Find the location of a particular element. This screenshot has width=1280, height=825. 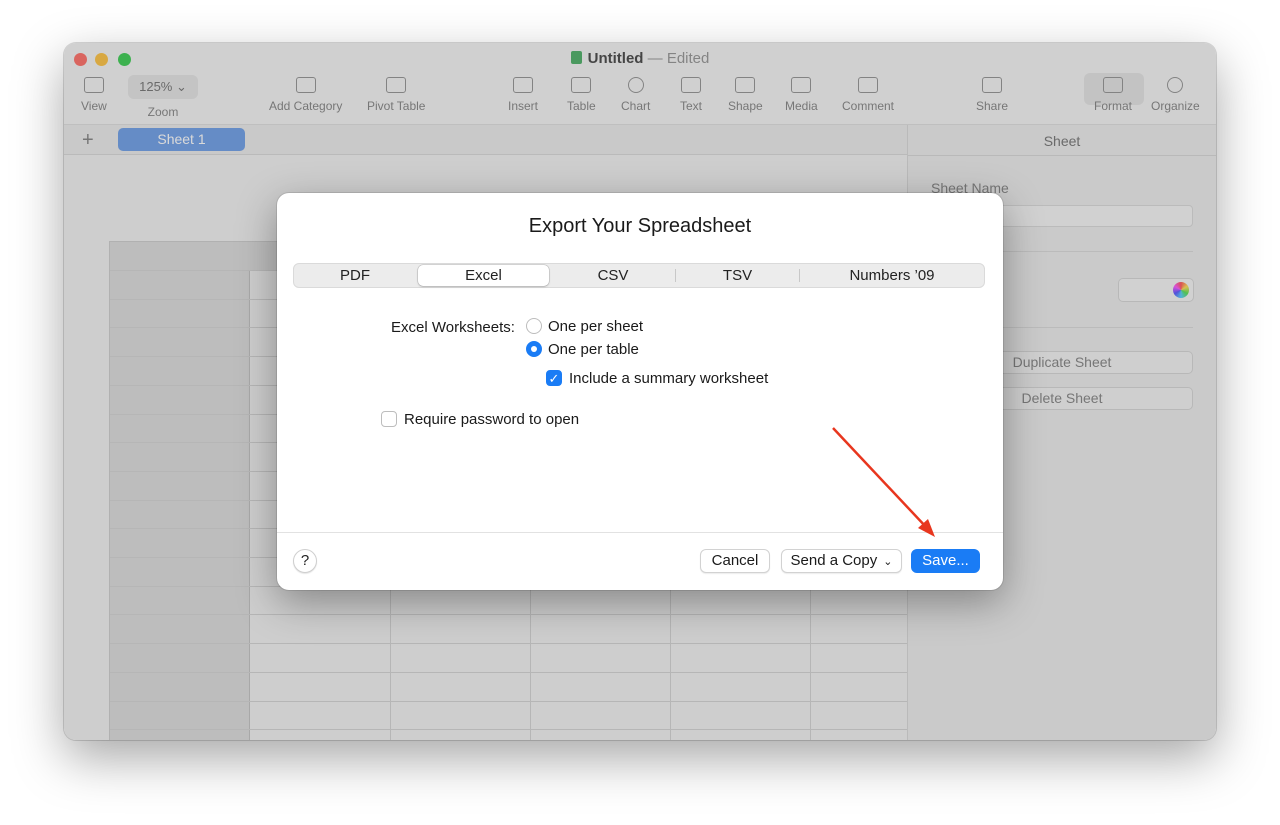

tab-pdf: PDF is located at coordinates (355, 275).